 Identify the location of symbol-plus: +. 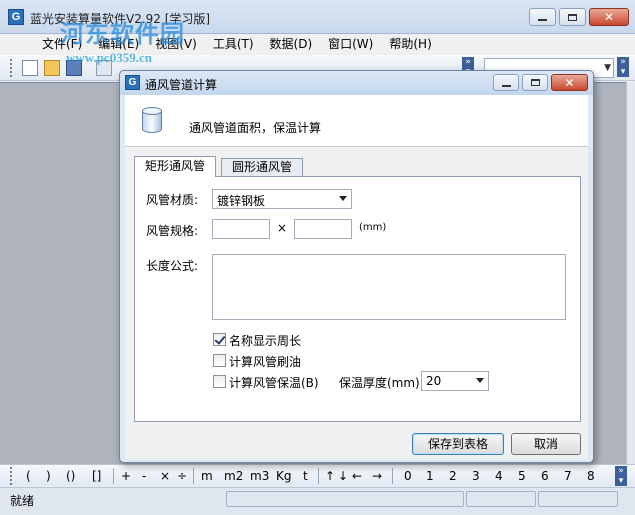
(126, 476).